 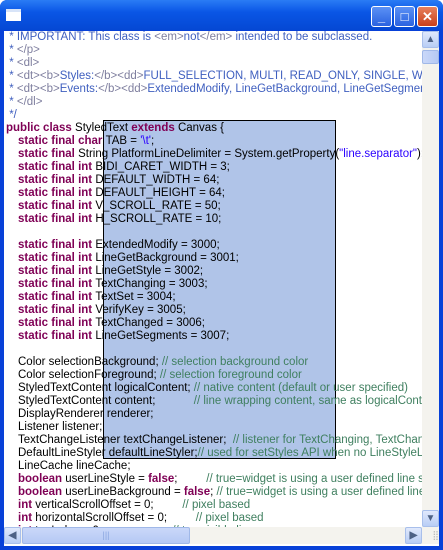 What do you see at coordinates (108, 453) in the screenshot?
I see `code-token: DefaultLineStyler defaultLineStyler;` at bounding box center [108, 453].